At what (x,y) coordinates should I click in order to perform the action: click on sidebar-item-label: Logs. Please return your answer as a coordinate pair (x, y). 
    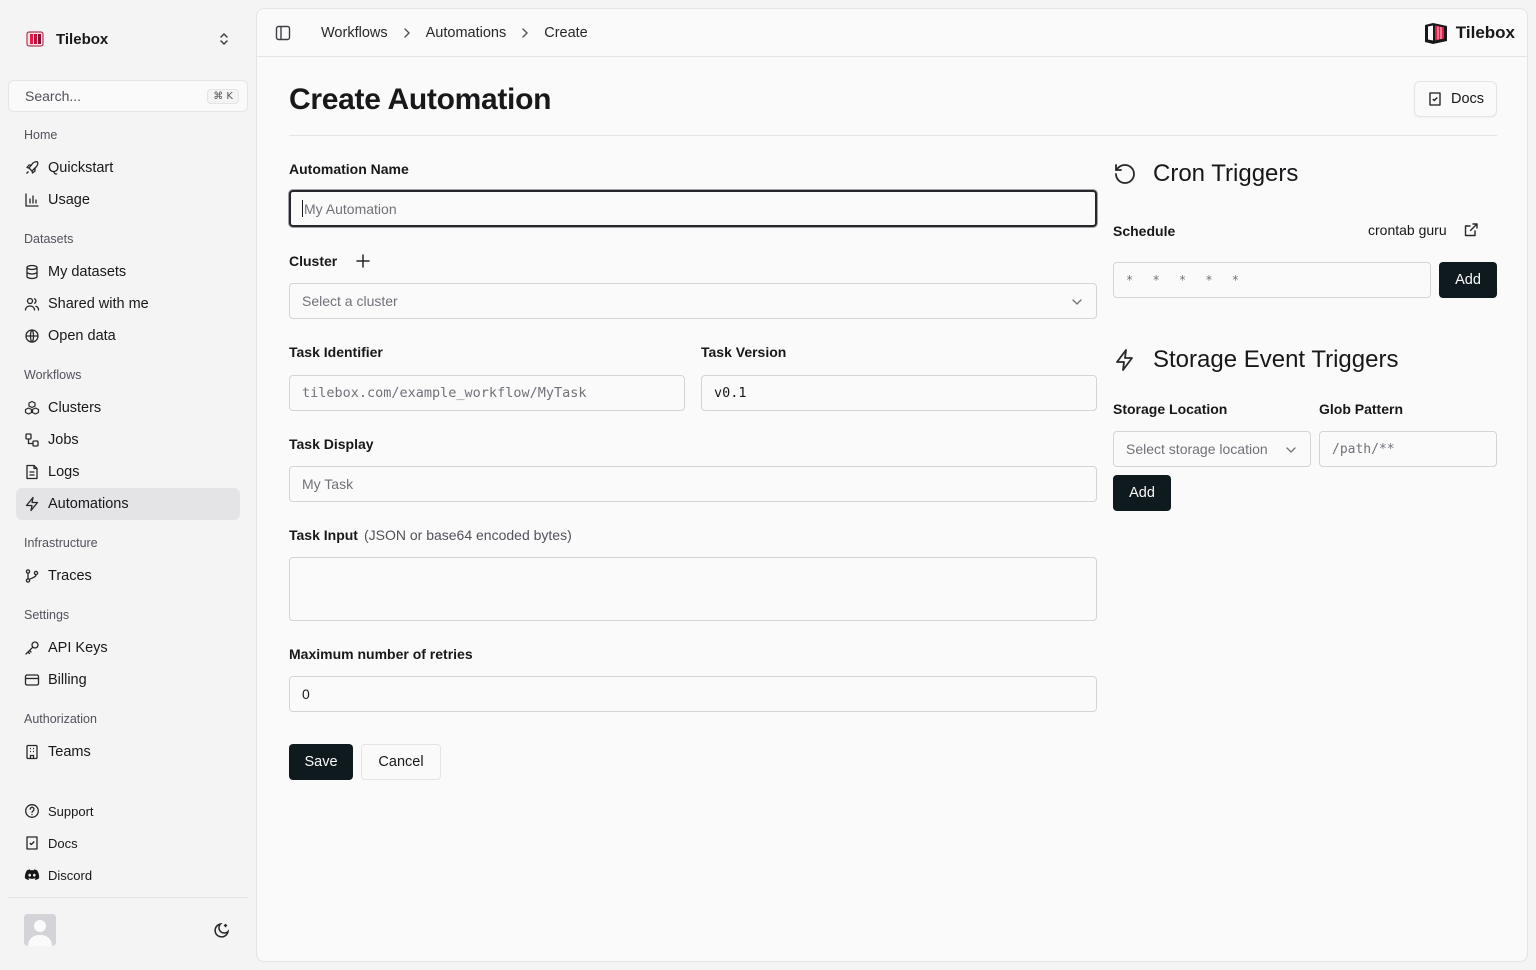
    Looking at the image, I should click on (64, 472).